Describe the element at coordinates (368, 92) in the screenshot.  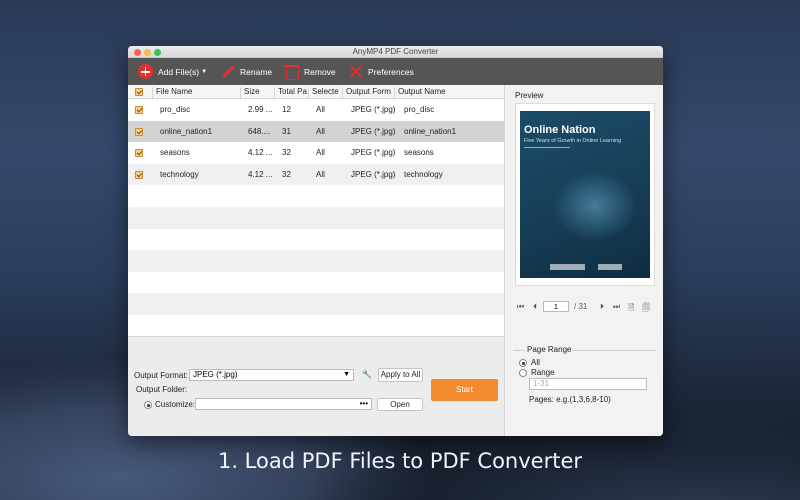
I see `header-output-format: Output Form` at that location.